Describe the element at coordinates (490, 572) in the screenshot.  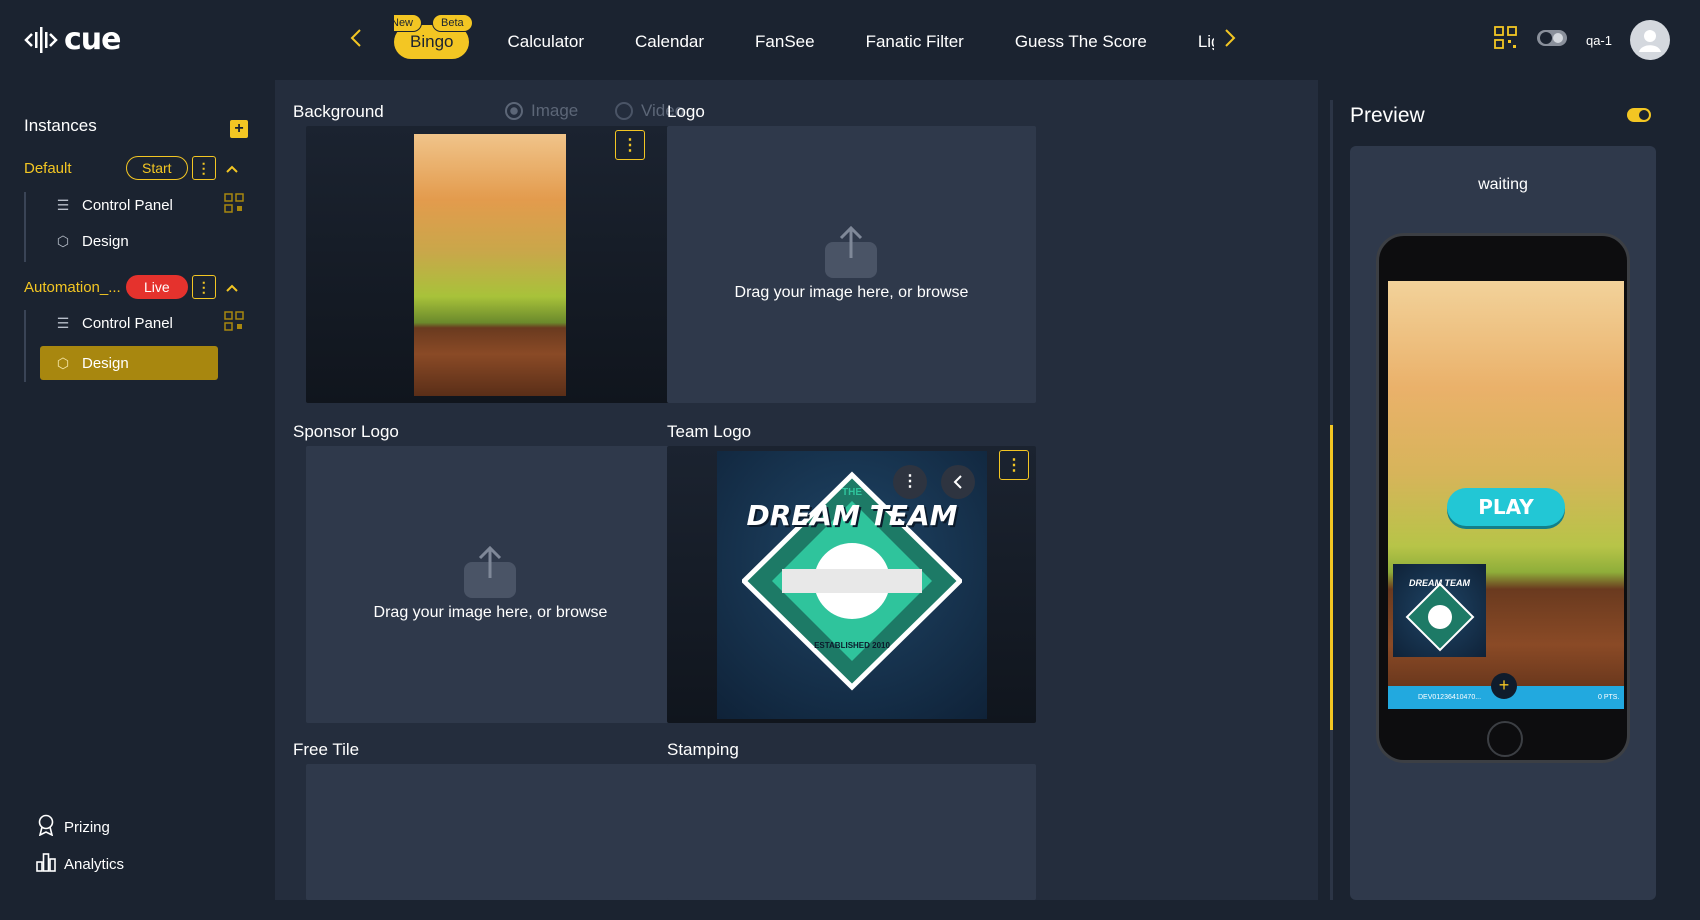
I see `upload-icon` at that location.